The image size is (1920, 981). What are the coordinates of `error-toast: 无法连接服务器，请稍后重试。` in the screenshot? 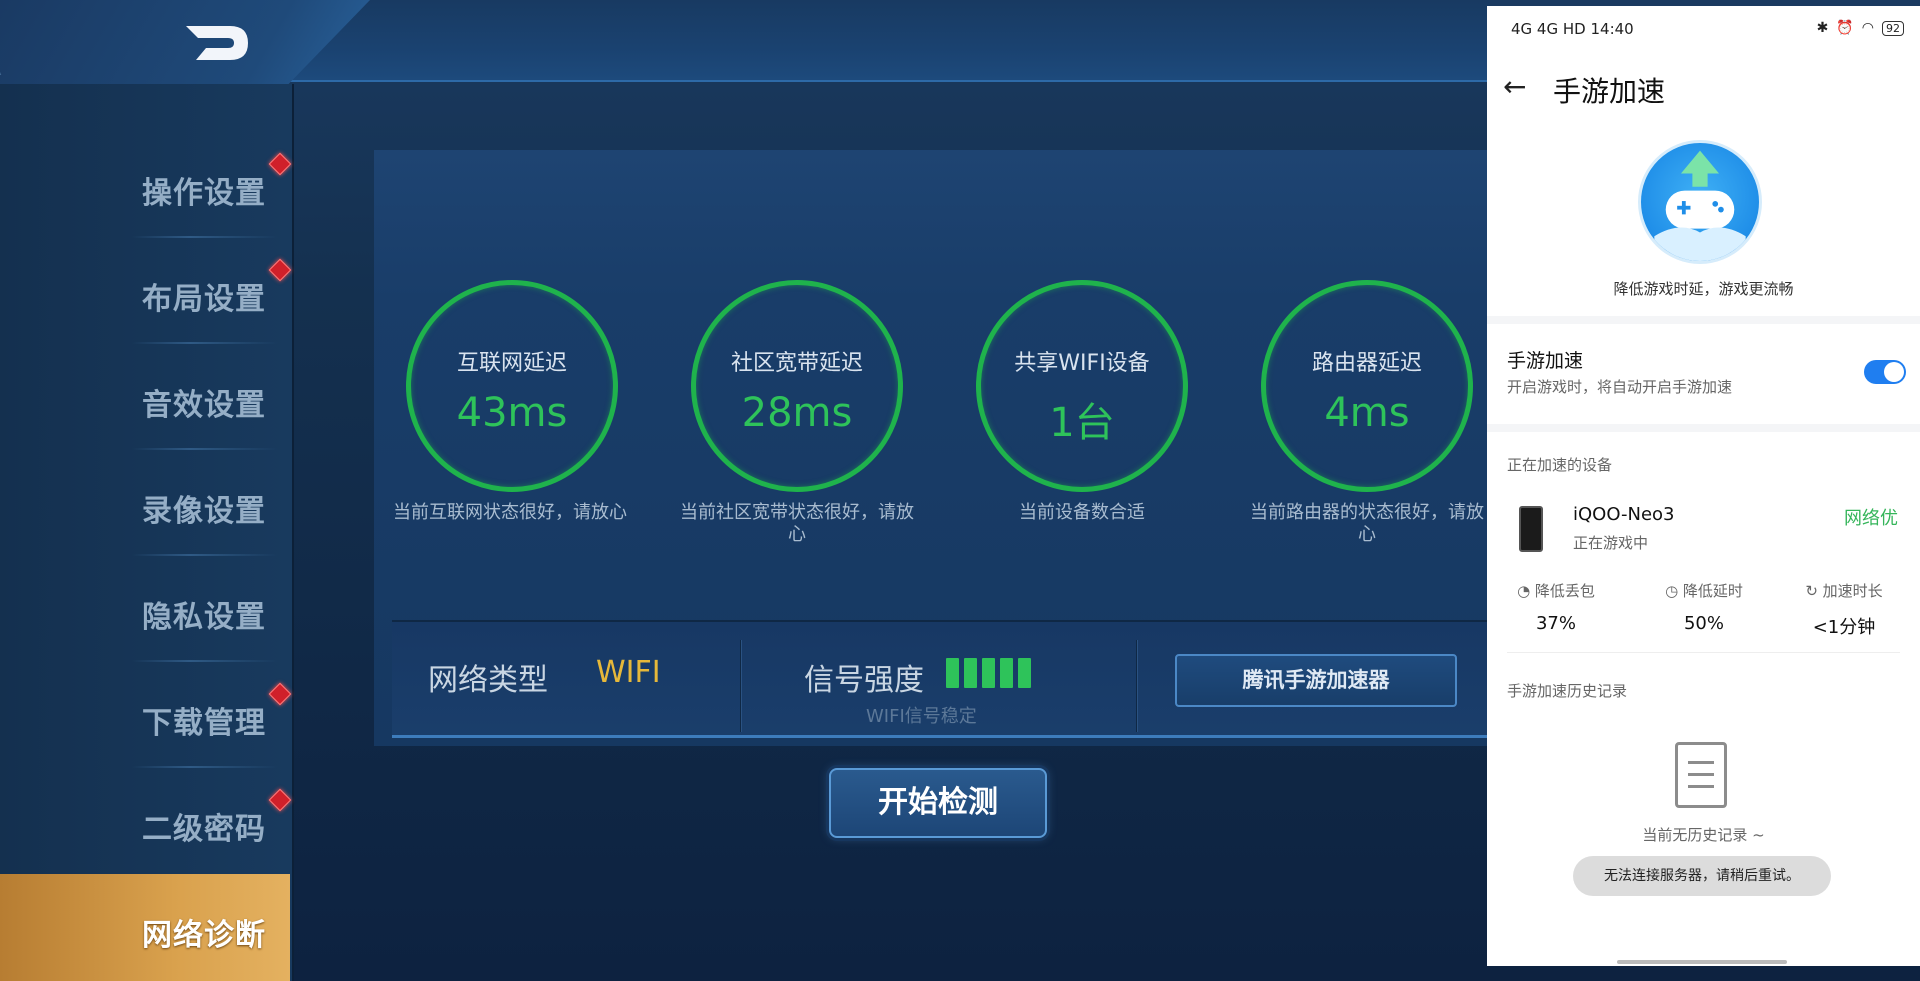 It's located at (1702, 876).